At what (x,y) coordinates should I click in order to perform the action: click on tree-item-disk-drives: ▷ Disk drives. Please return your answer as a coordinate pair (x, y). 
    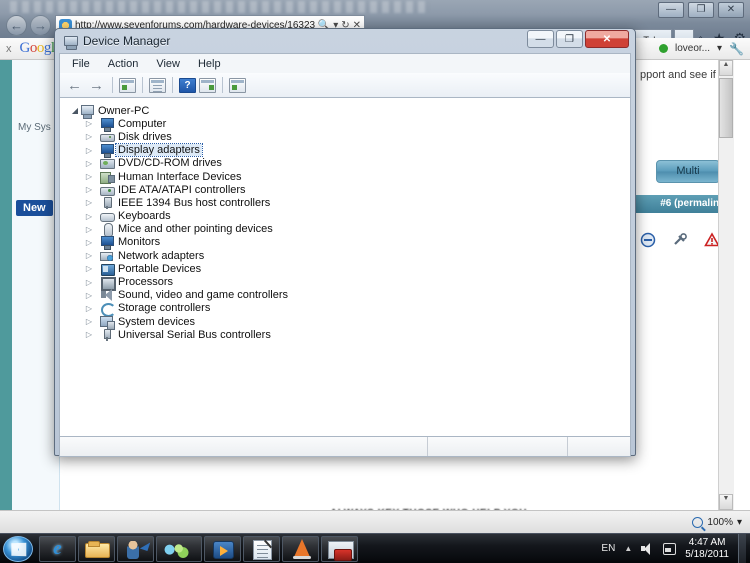
    Looking at the image, I should click on (345, 136).